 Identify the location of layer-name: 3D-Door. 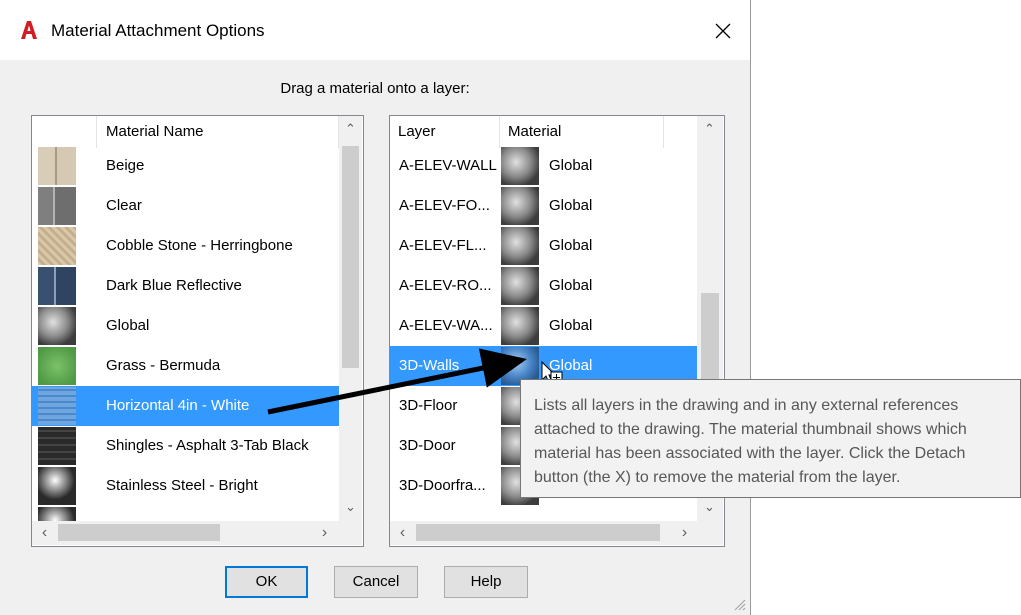
(427, 445).